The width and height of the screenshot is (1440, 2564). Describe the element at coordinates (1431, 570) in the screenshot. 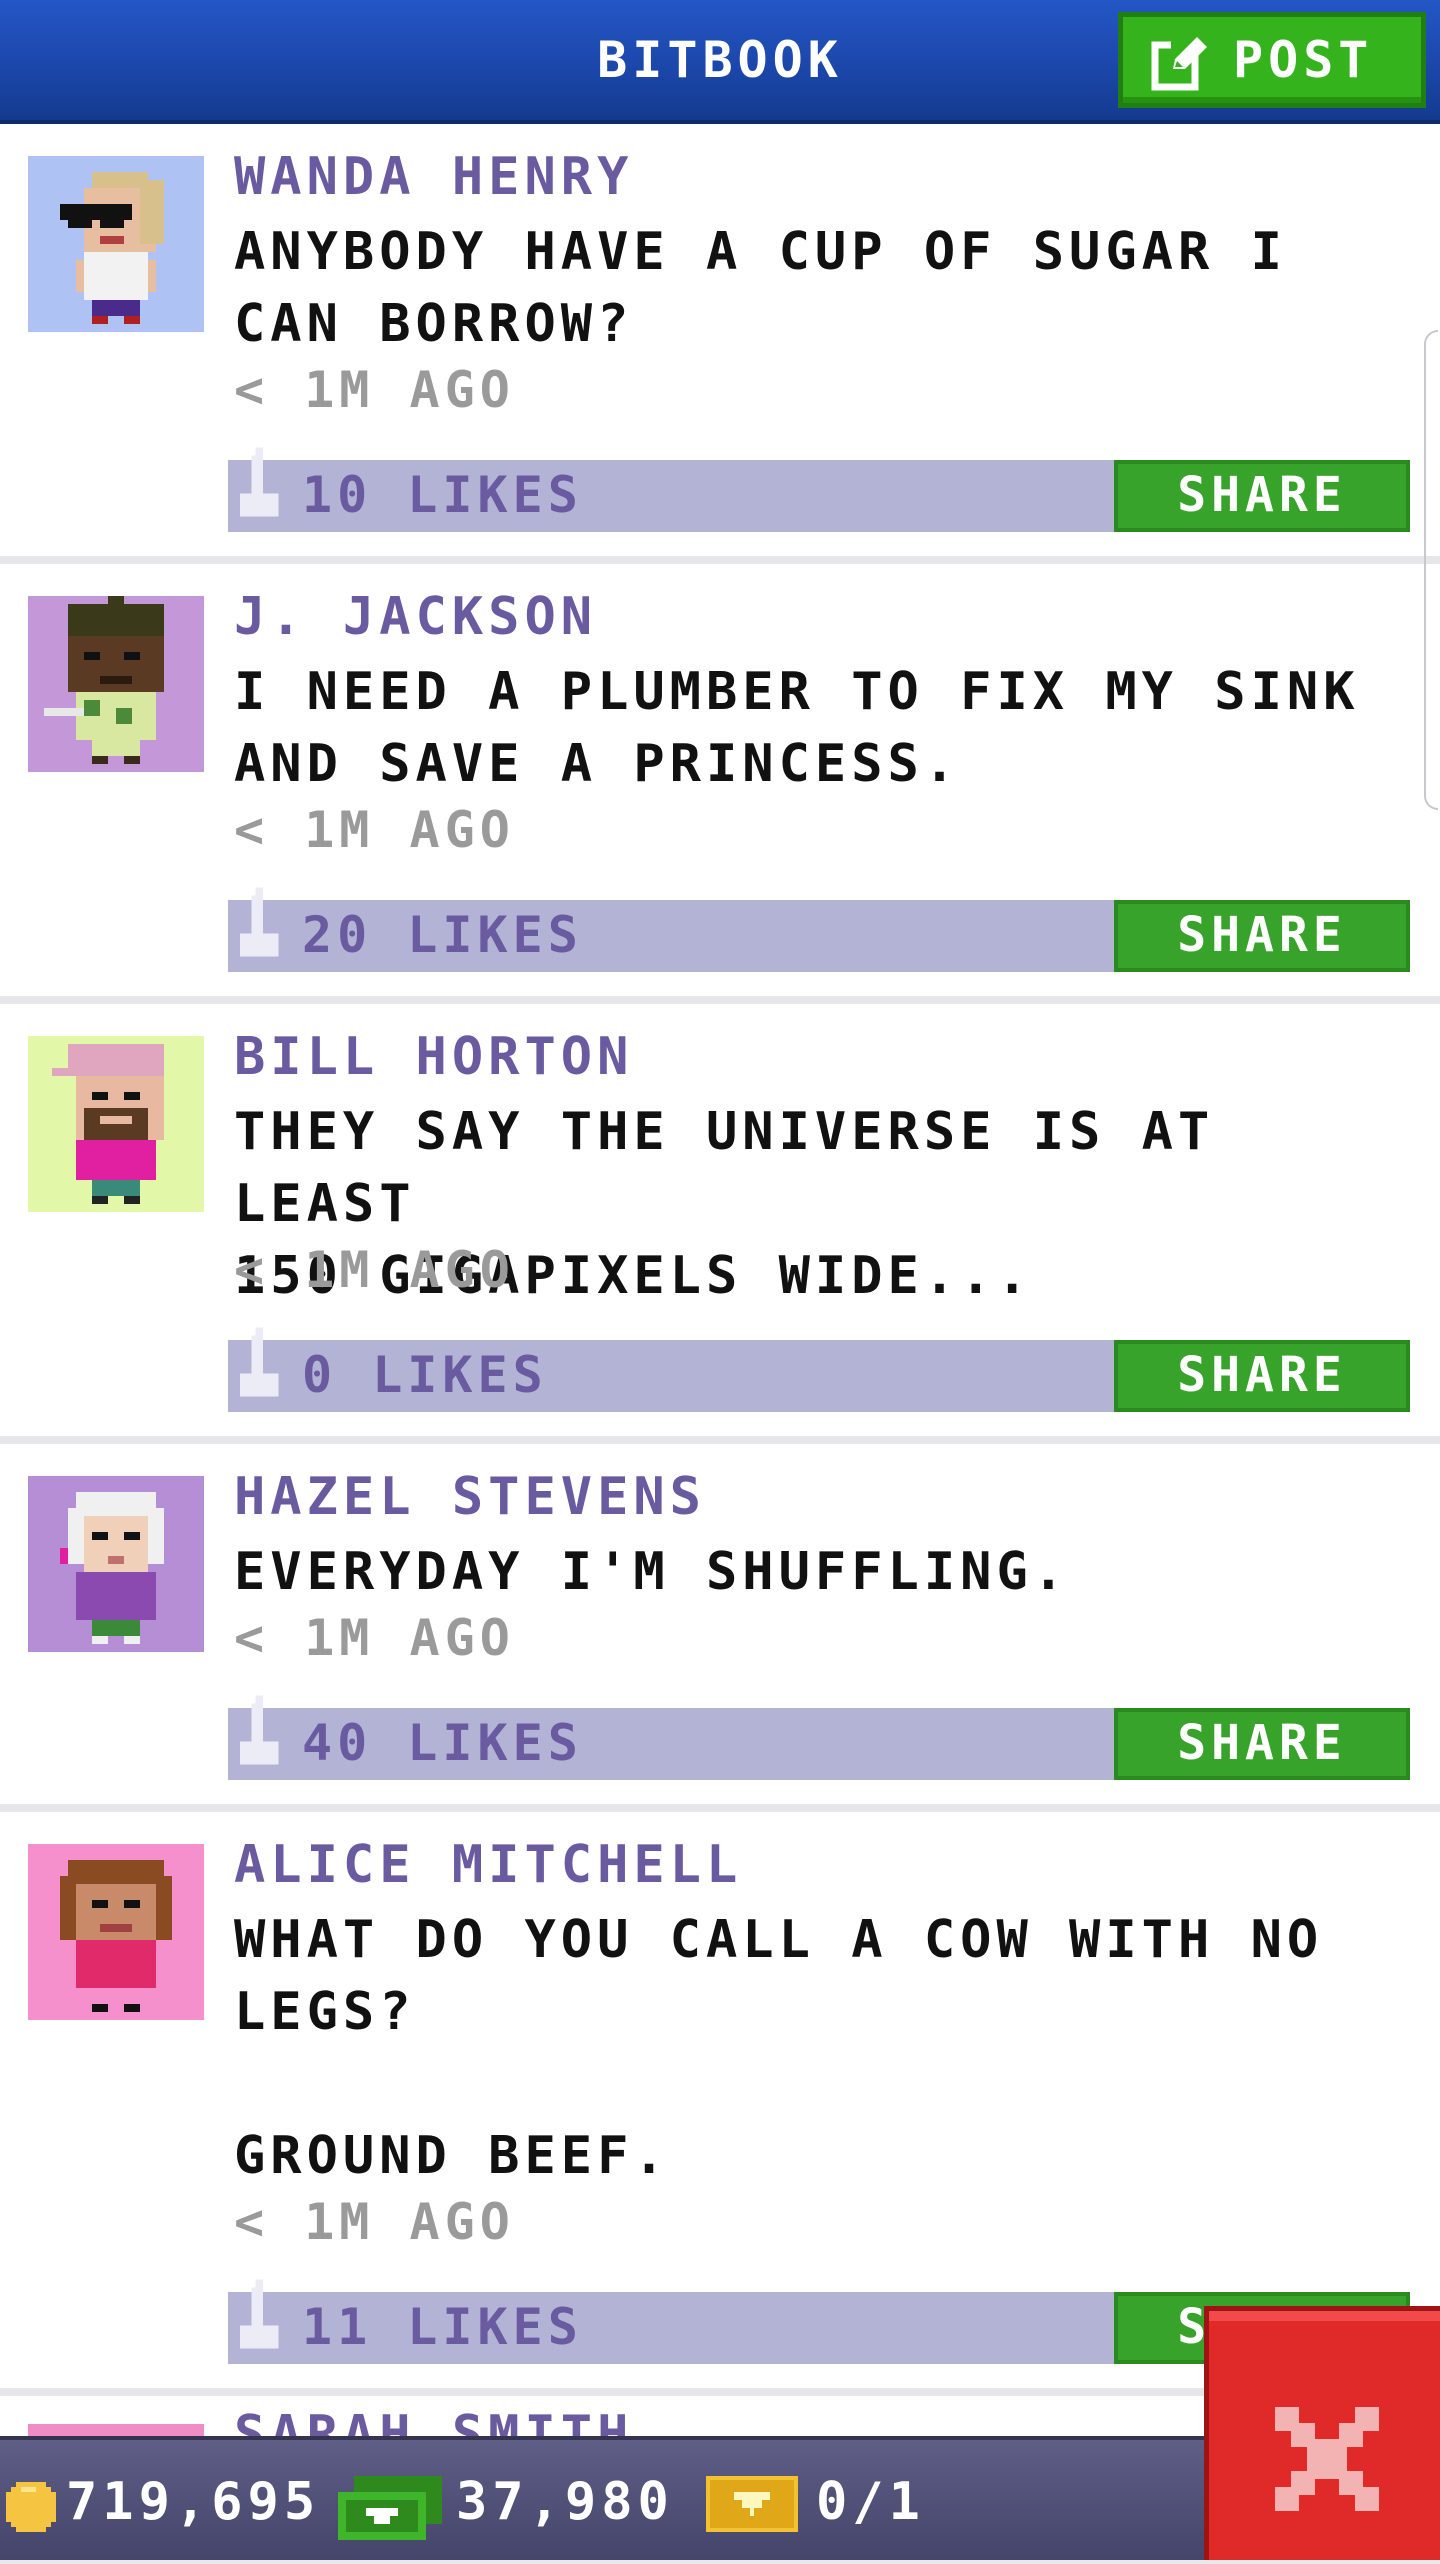

I see `scrollbar` at that location.